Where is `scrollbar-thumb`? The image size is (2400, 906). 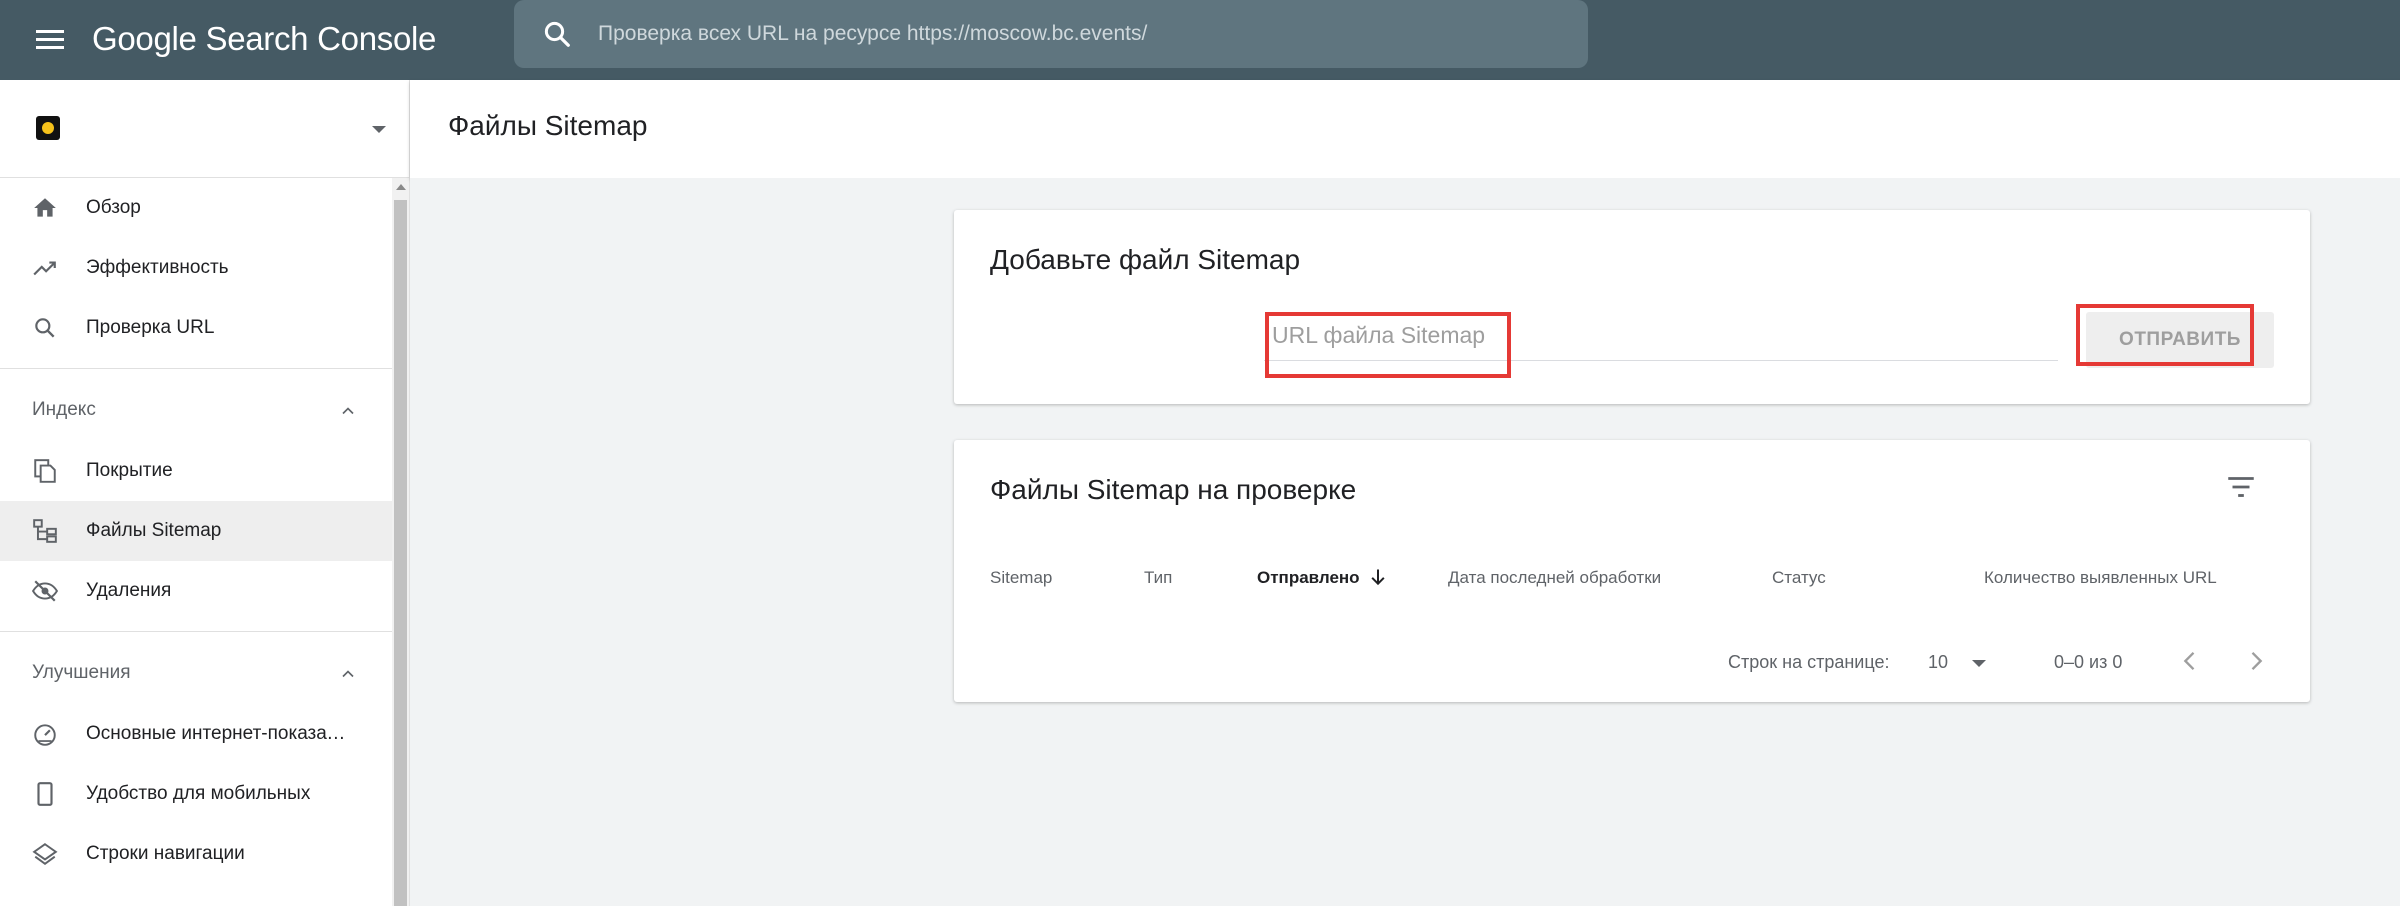 scrollbar-thumb is located at coordinates (400, 553).